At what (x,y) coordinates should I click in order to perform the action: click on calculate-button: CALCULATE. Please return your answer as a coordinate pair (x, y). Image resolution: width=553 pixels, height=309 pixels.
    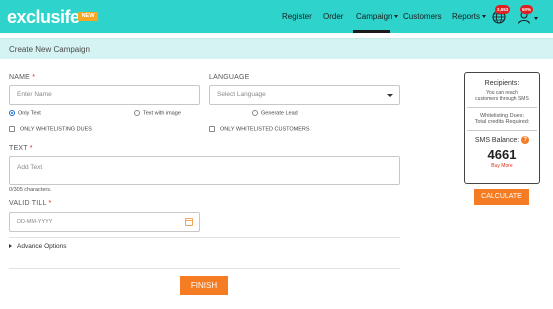
    Looking at the image, I should click on (501, 197).